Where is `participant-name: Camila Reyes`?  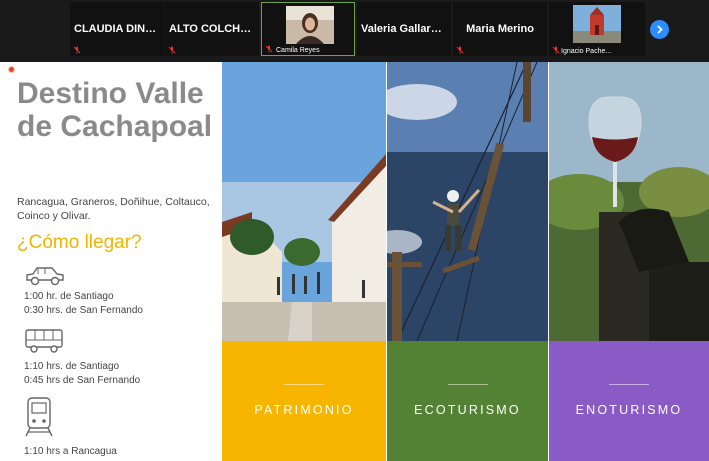
participant-name: Camila Reyes is located at coordinates (298, 50).